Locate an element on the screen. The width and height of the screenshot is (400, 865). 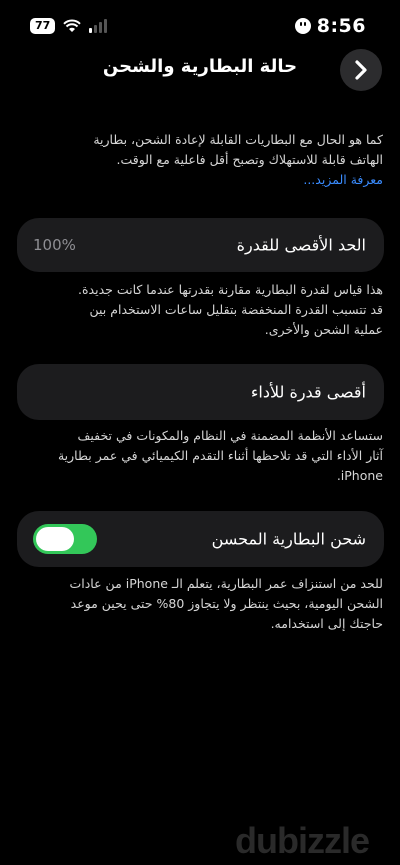
toggle-knob is located at coordinates (55, 539).